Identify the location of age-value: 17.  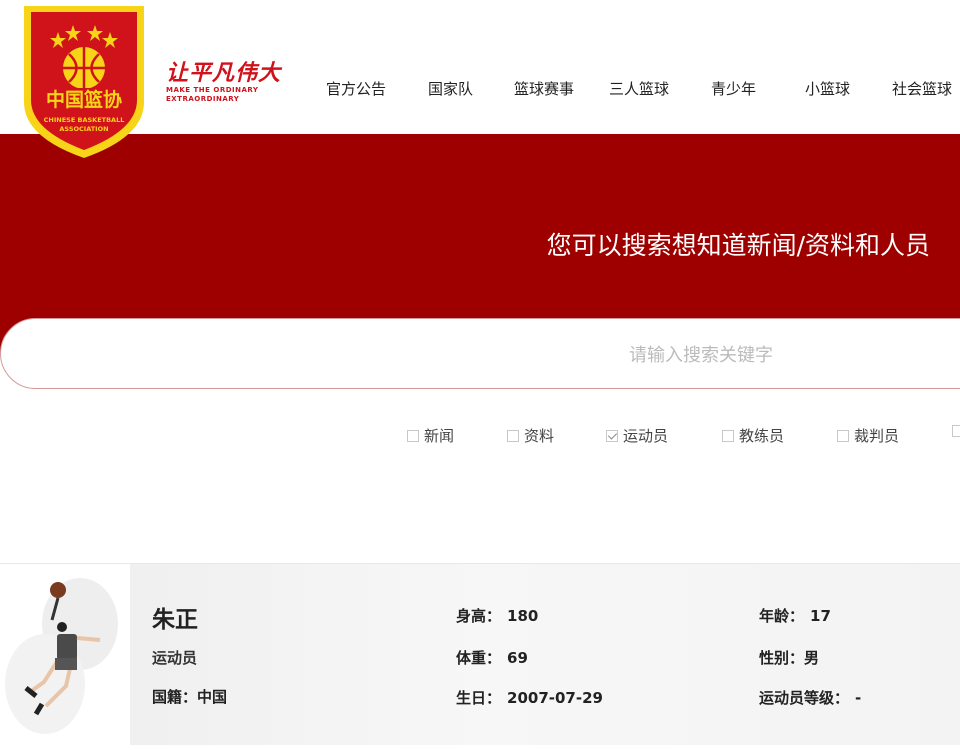
(820, 616).